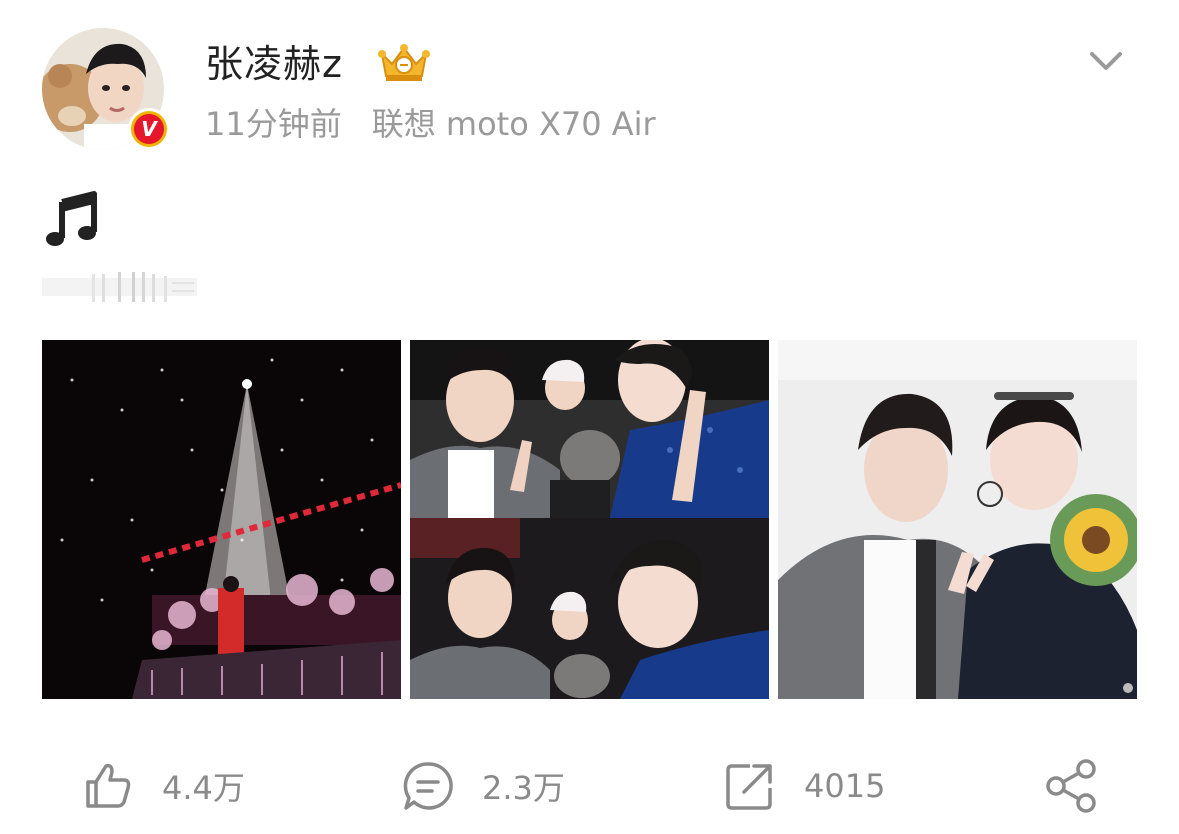 The height and width of the screenshot is (834, 1179). I want to click on post-time: 11分钟前, so click(273, 124).